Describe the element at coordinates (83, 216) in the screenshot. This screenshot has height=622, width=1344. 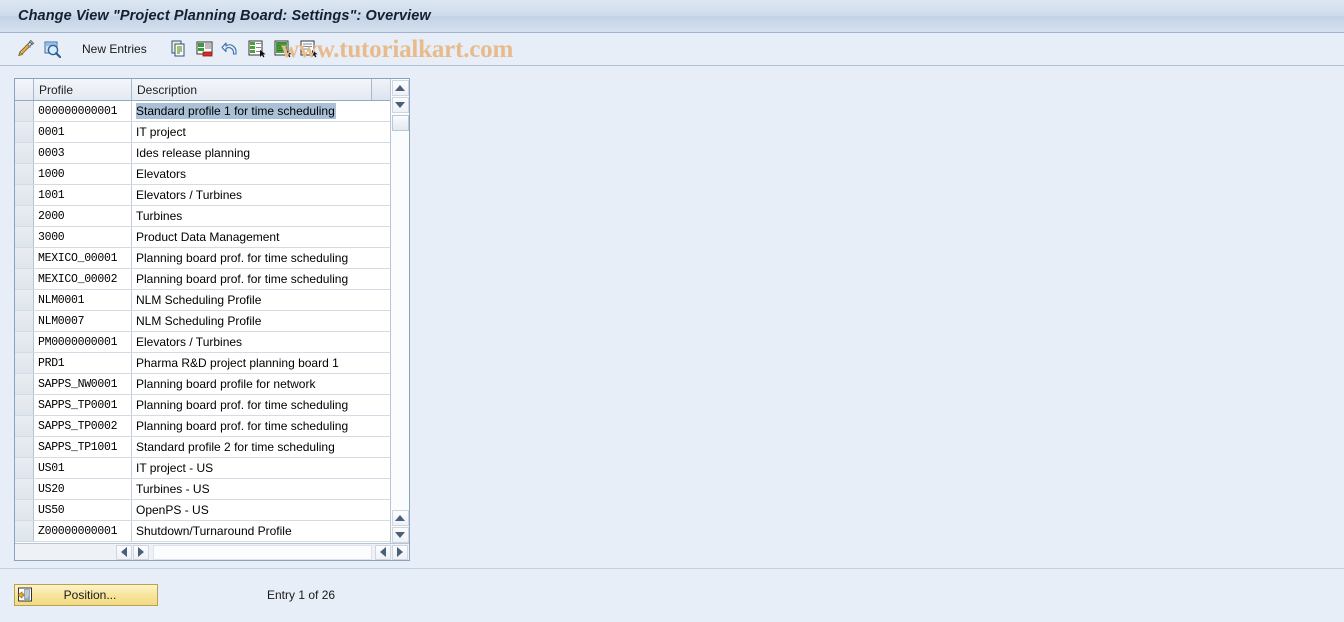
I see `cell-profile: 2000` at that location.